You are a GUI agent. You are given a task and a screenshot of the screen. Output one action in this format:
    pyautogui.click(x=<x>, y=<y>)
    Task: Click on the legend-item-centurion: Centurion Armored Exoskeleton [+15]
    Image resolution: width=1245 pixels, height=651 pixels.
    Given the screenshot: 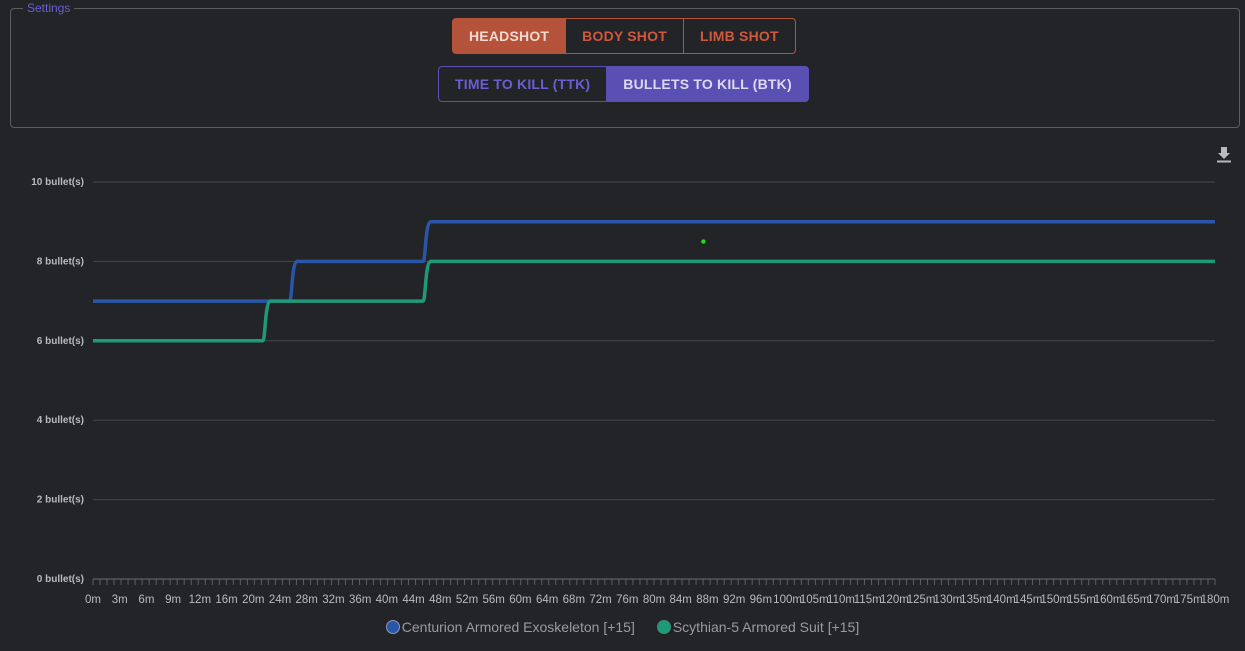 What is the action you would take?
    pyautogui.click(x=510, y=627)
    